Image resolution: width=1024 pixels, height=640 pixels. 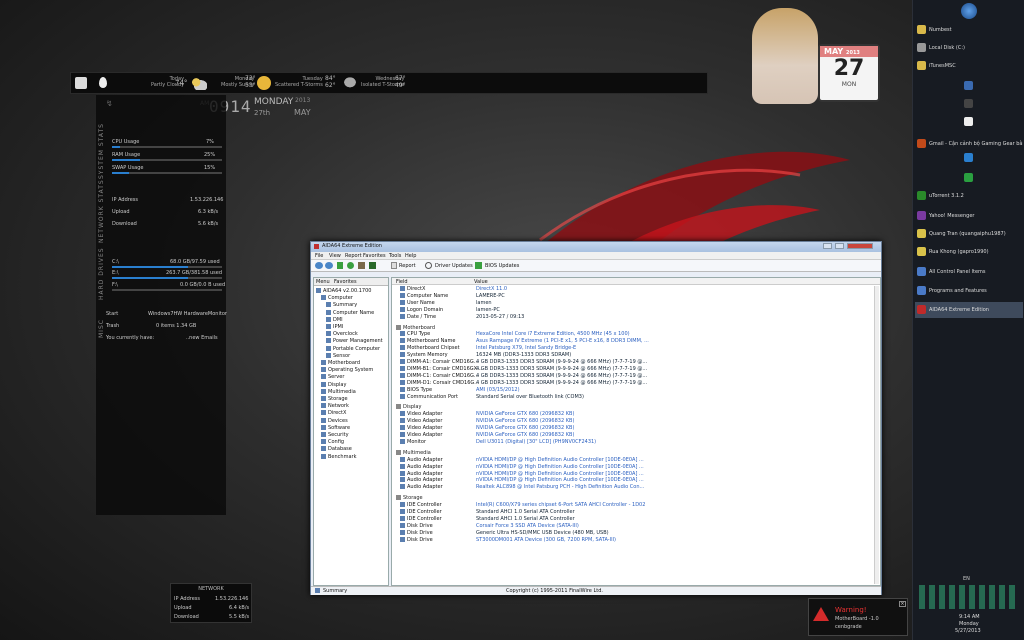 I want to click on vertical-scrollbar, so click(x=876, y=435).